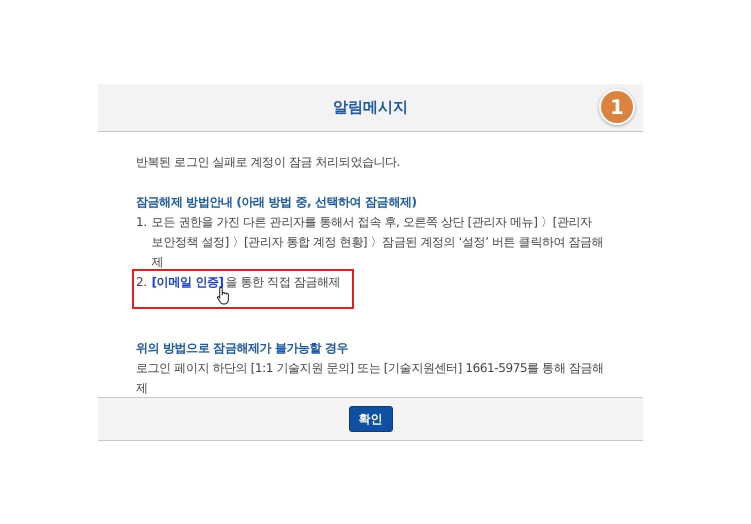 This screenshot has height=524, width=751. I want to click on confirm-button: 확인, so click(370, 419).